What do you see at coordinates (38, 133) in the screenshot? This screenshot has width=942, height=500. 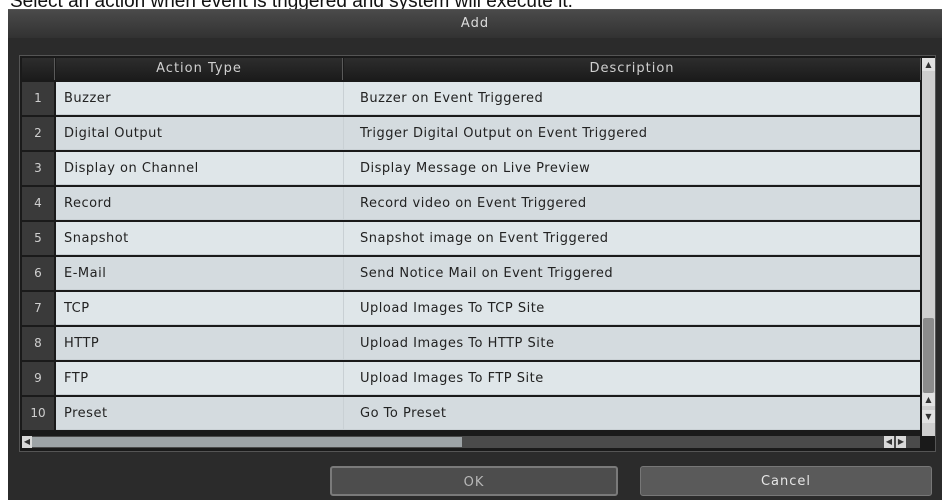 I see `row-number: 2` at bounding box center [38, 133].